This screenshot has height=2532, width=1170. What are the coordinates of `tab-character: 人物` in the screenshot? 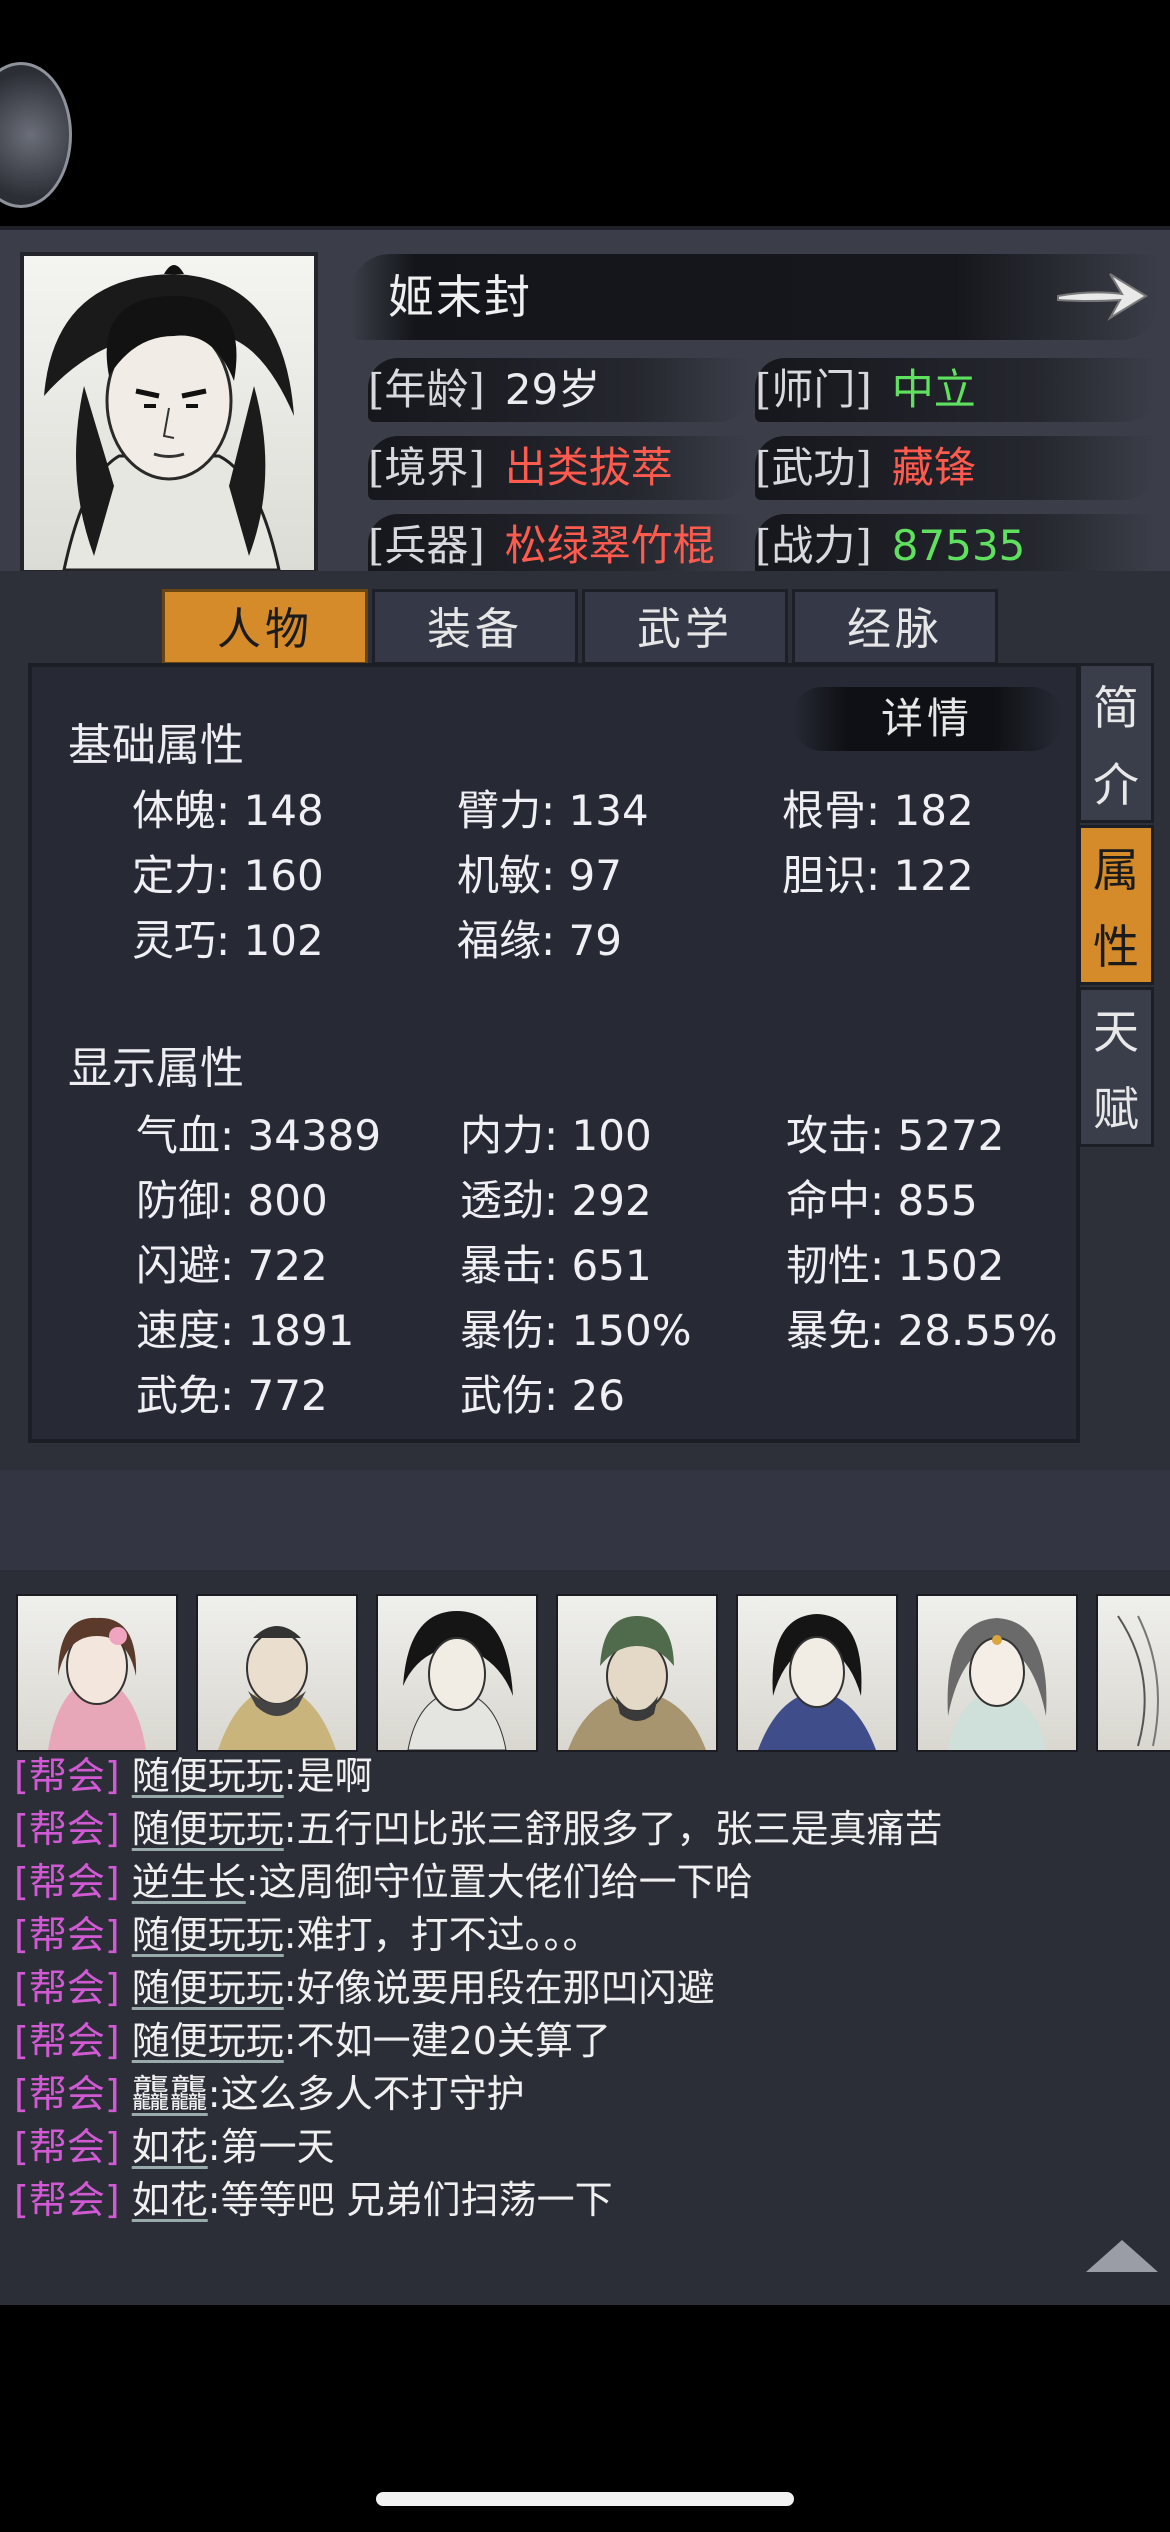 It's located at (265, 627).